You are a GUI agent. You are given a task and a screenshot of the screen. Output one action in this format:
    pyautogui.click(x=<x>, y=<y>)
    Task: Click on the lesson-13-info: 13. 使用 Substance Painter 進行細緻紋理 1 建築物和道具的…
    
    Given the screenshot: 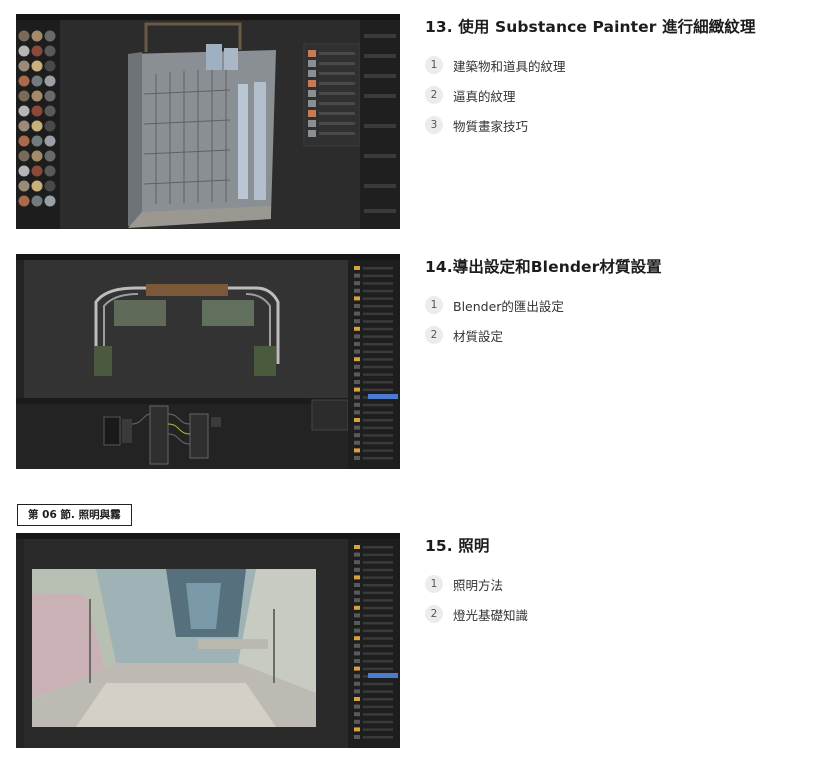 What is the action you would take?
    pyautogui.click(x=590, y=78)
    